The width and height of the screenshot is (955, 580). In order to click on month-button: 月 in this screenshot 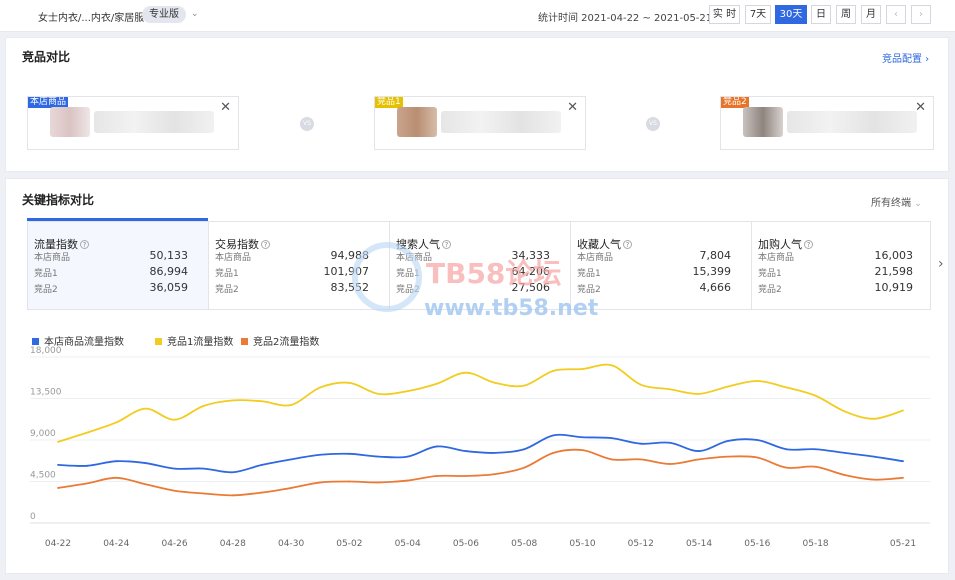, I will do `click(871, 14)`.